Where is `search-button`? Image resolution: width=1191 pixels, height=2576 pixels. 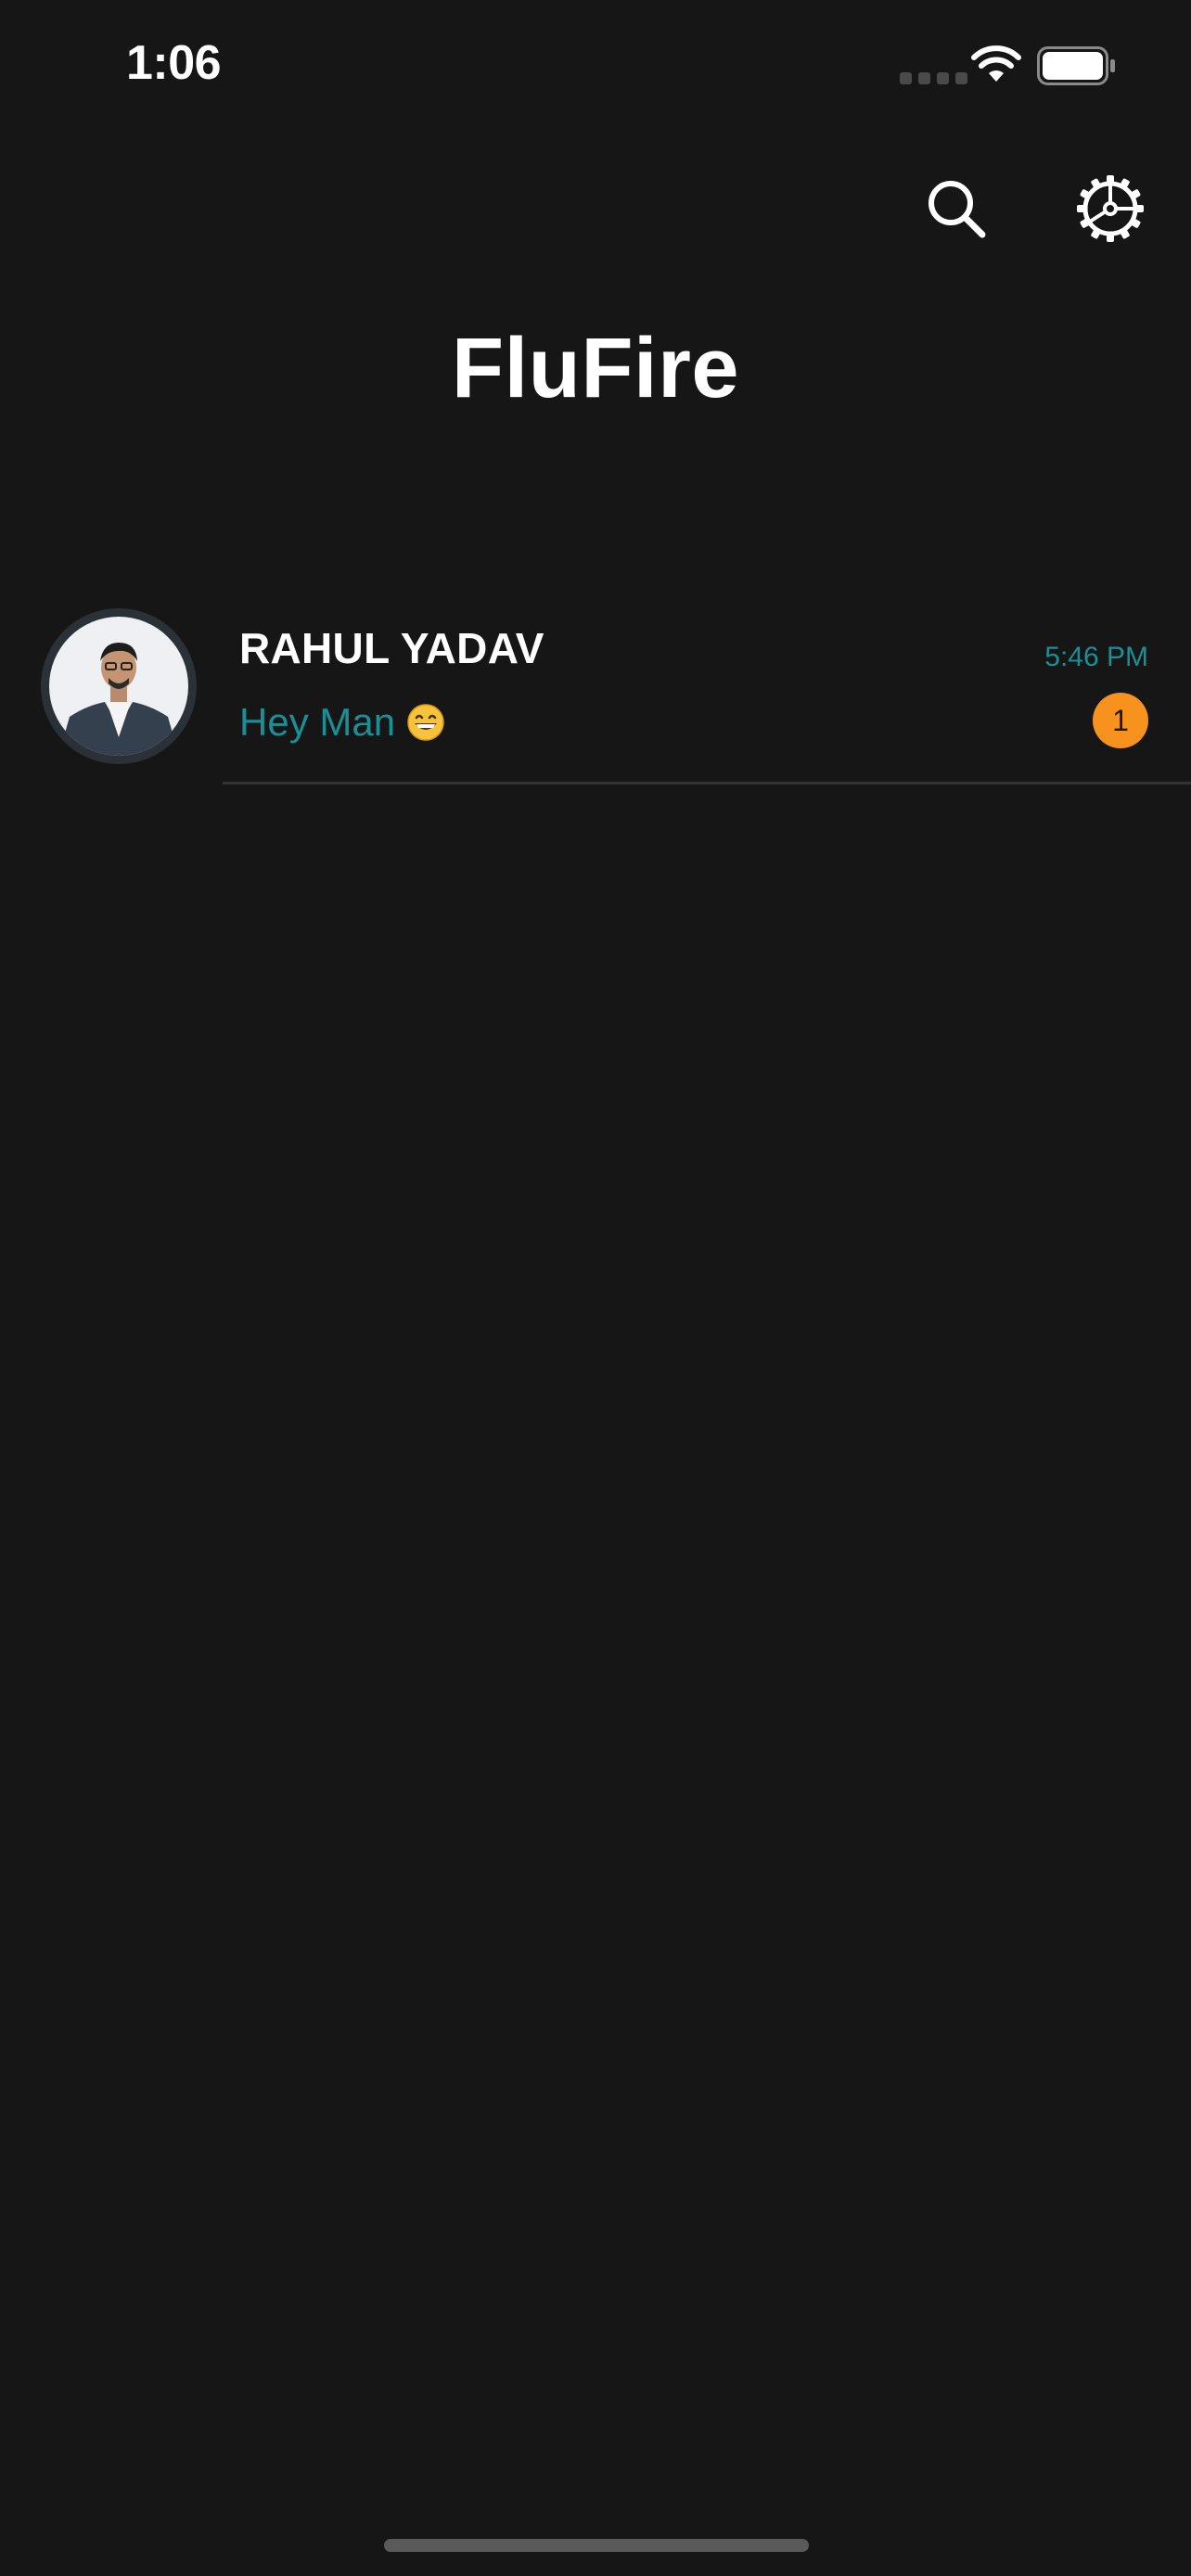
search-button is located at coordinates (956, 208).